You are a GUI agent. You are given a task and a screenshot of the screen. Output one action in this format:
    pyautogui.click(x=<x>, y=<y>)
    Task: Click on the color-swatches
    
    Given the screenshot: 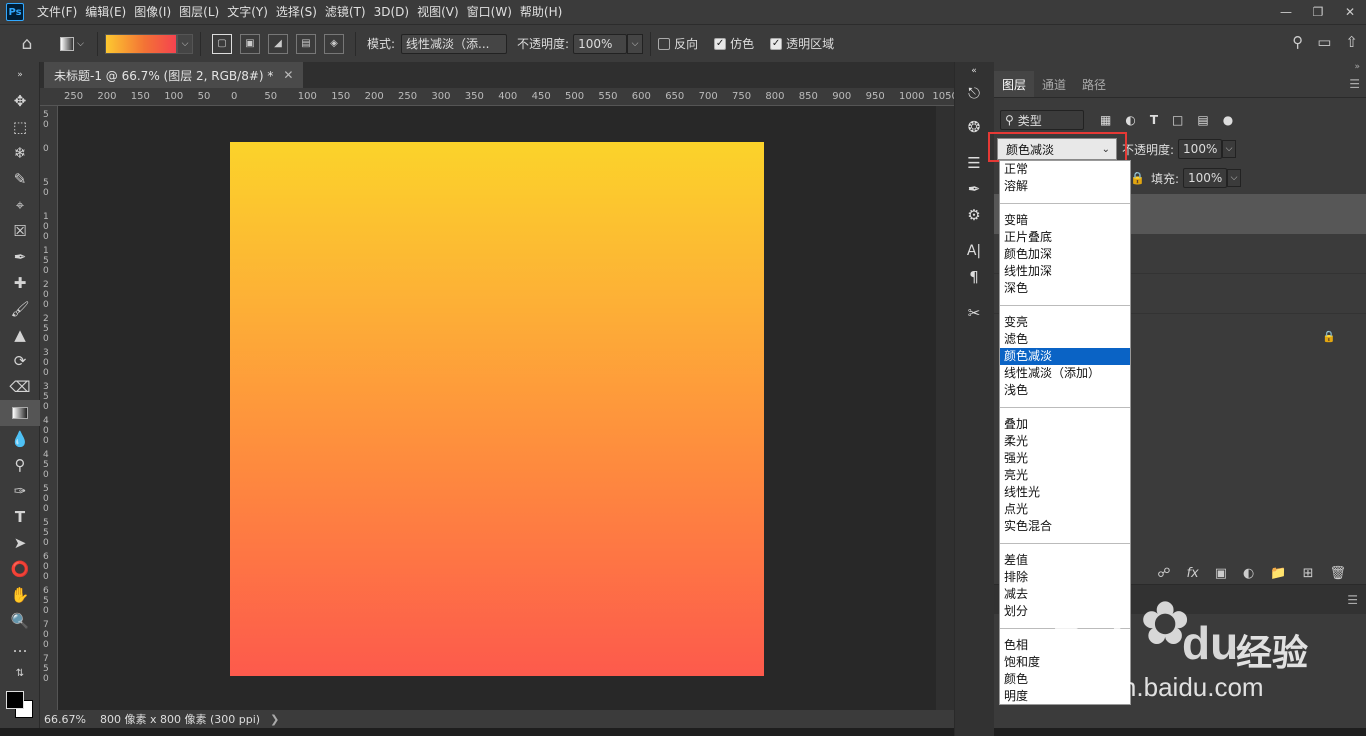 What is the action you would take?
    pyautogui.click(x=20, y=704)
    